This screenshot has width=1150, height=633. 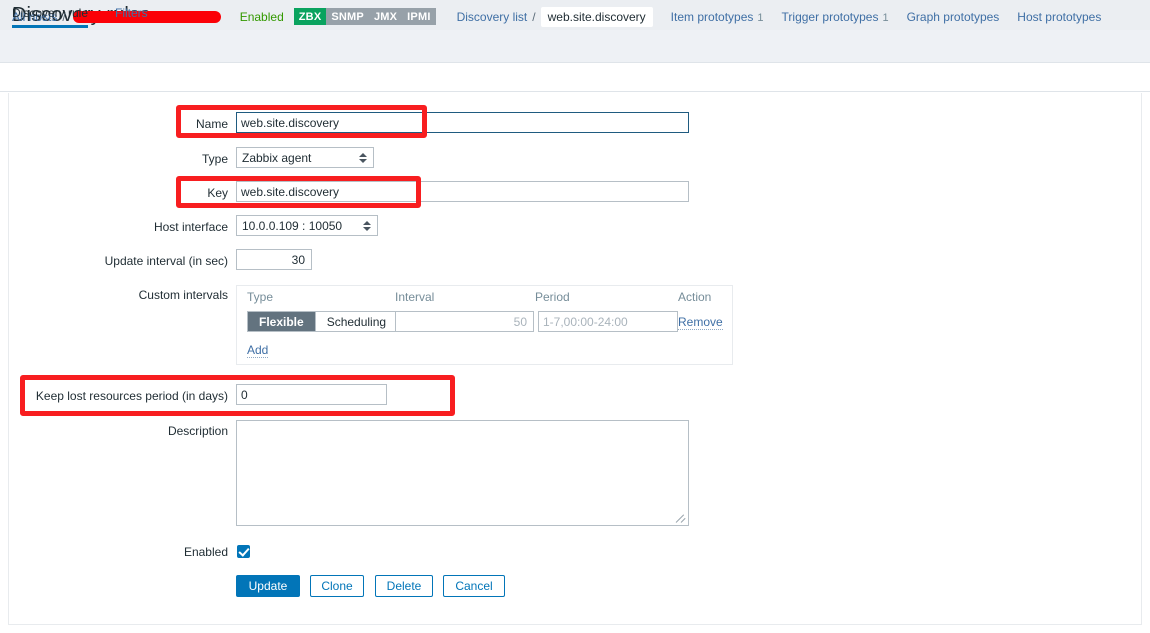 I want to click on remove-interval-link: Remove, so click(x=700, y=322).